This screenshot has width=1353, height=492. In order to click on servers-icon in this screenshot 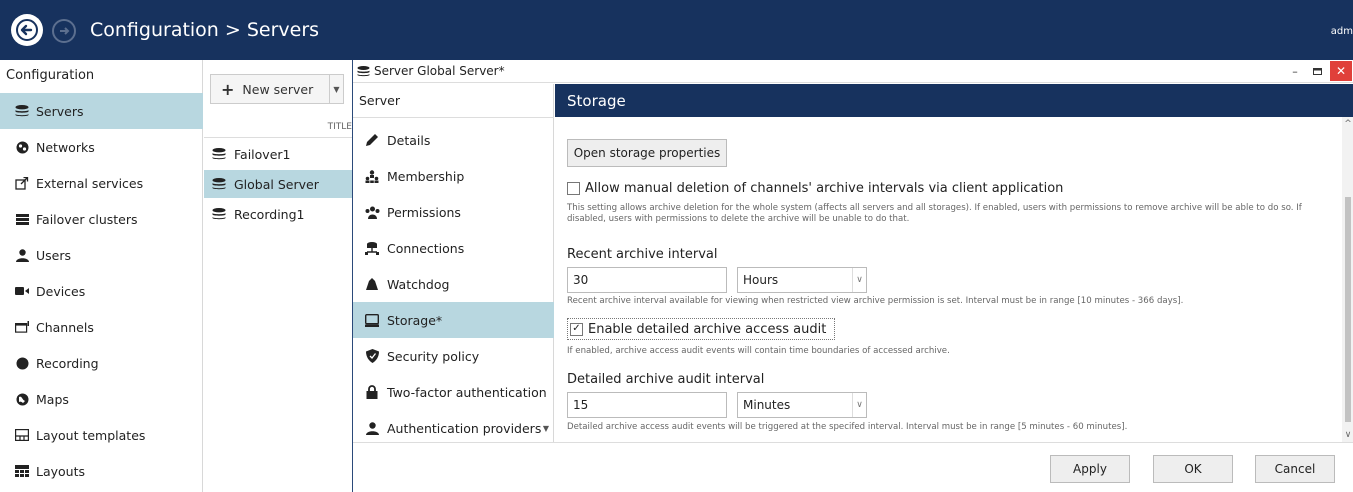, I will do `click(22, 111)`.